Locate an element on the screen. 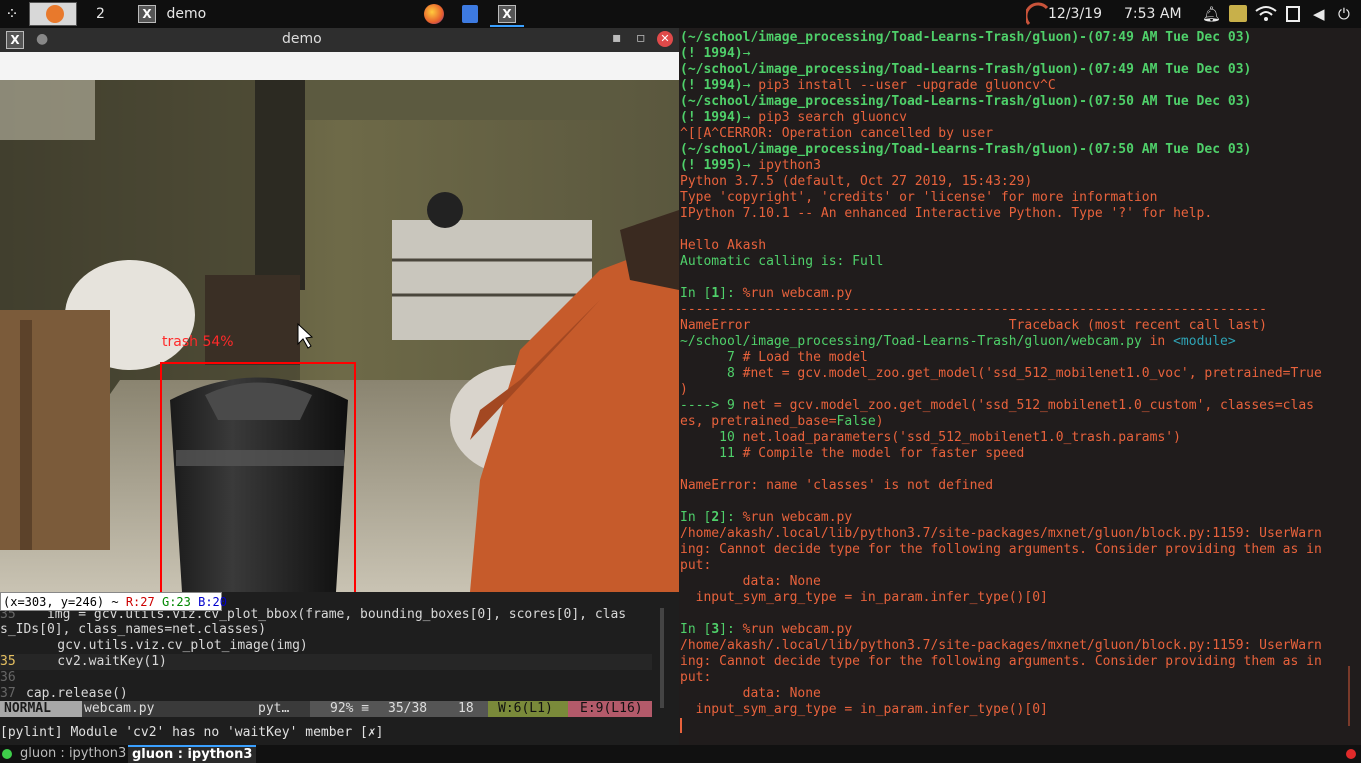  app-menu-icon: ⁘ is located at coordinates (12, 14).